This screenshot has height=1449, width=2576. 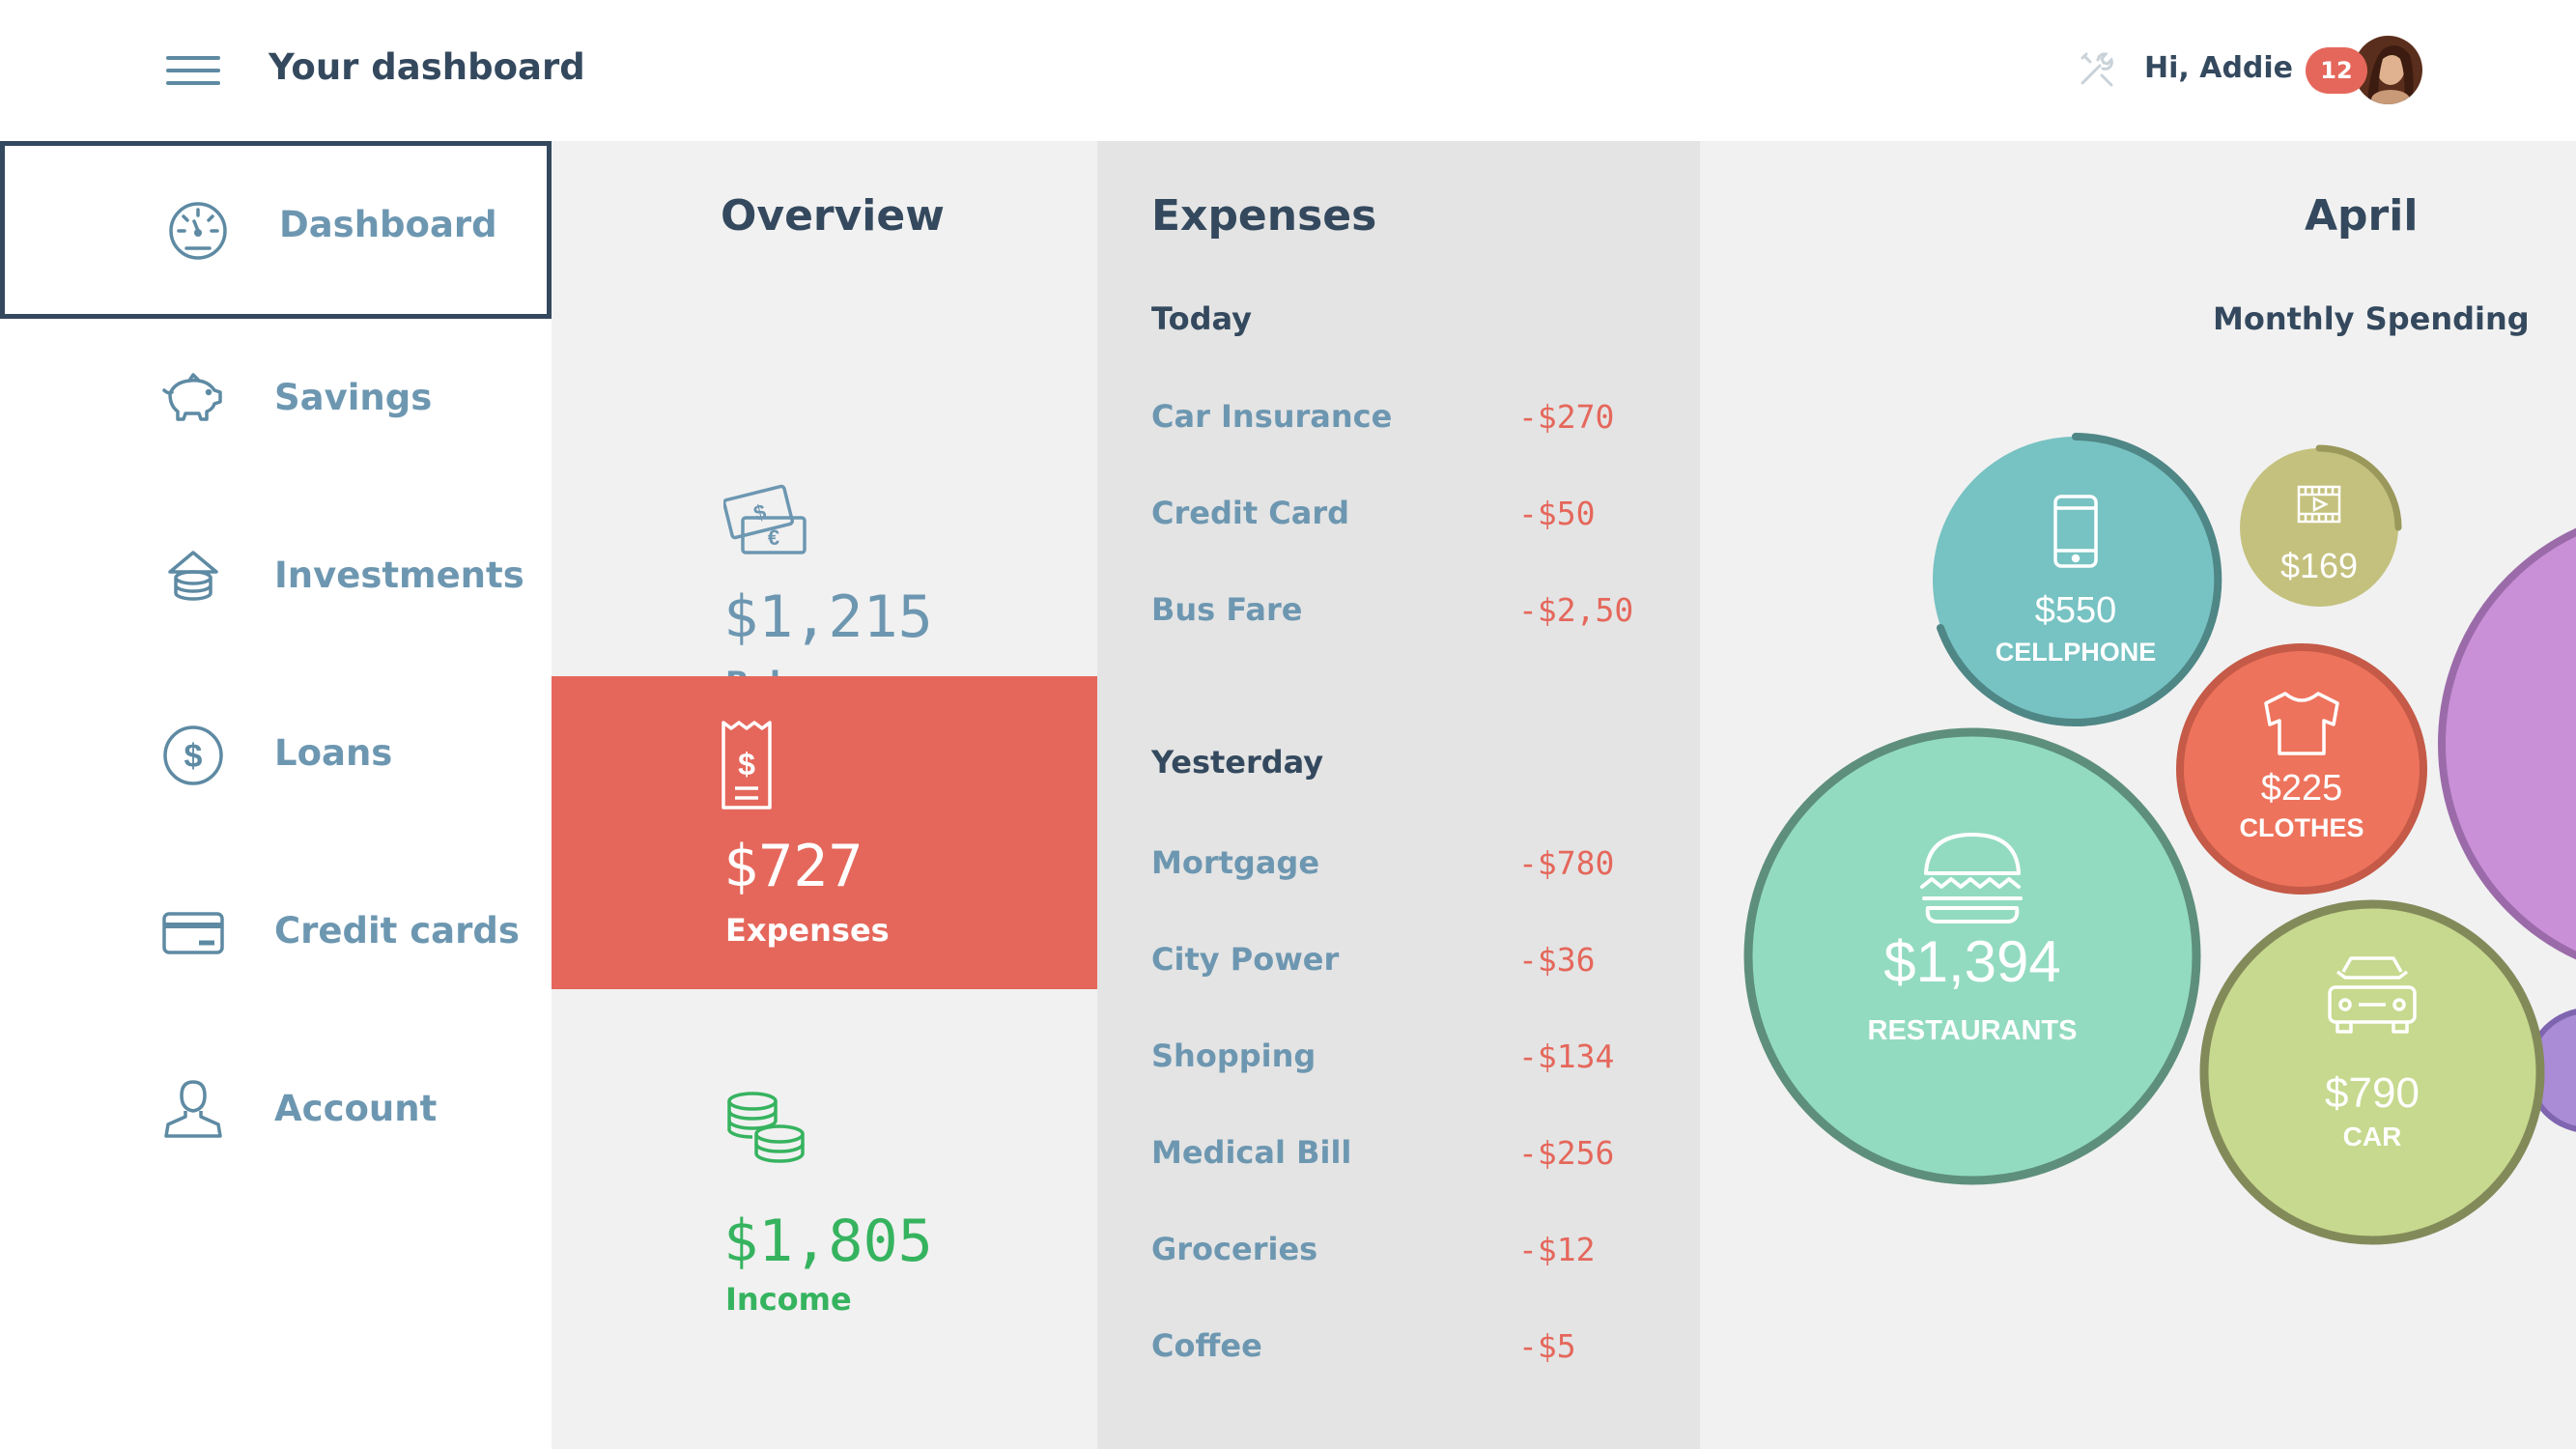 I want to click on expense-amount: -$256, so click(x=1566, y=1153).